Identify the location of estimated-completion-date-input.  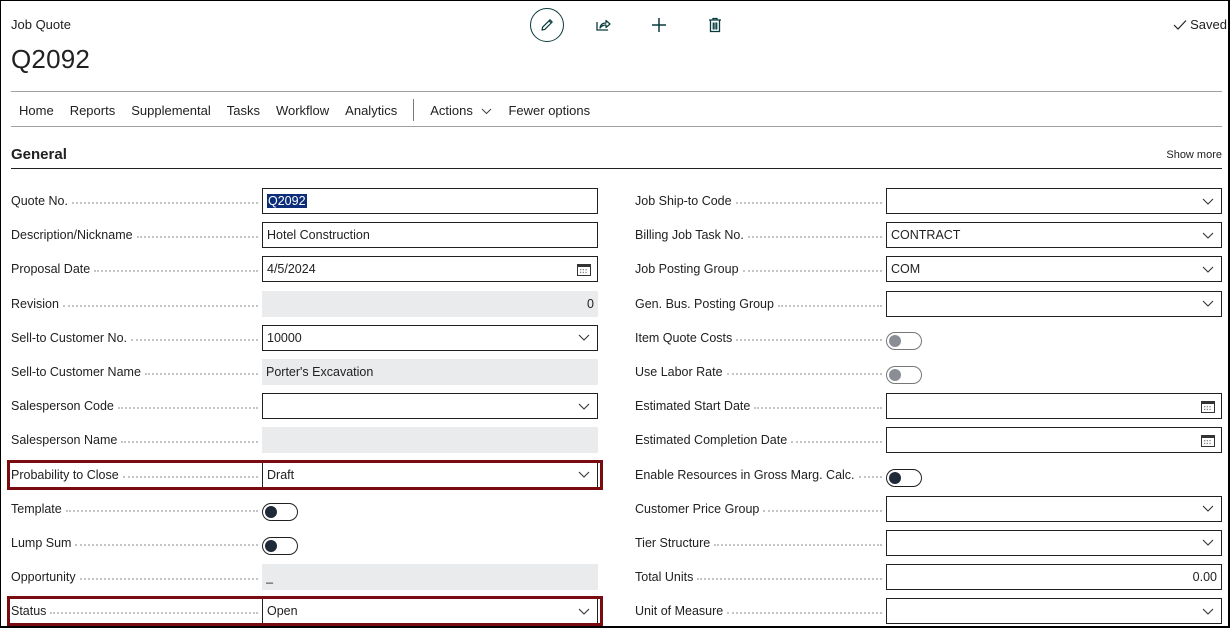
(1054, 440).